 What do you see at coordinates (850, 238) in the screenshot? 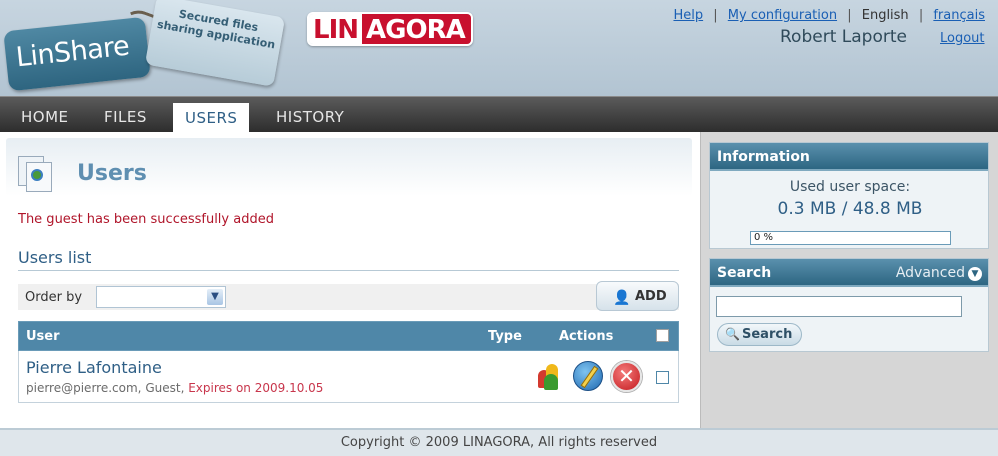
I see `space-progress-bar: 0 %` at bounding box center [850, 238].